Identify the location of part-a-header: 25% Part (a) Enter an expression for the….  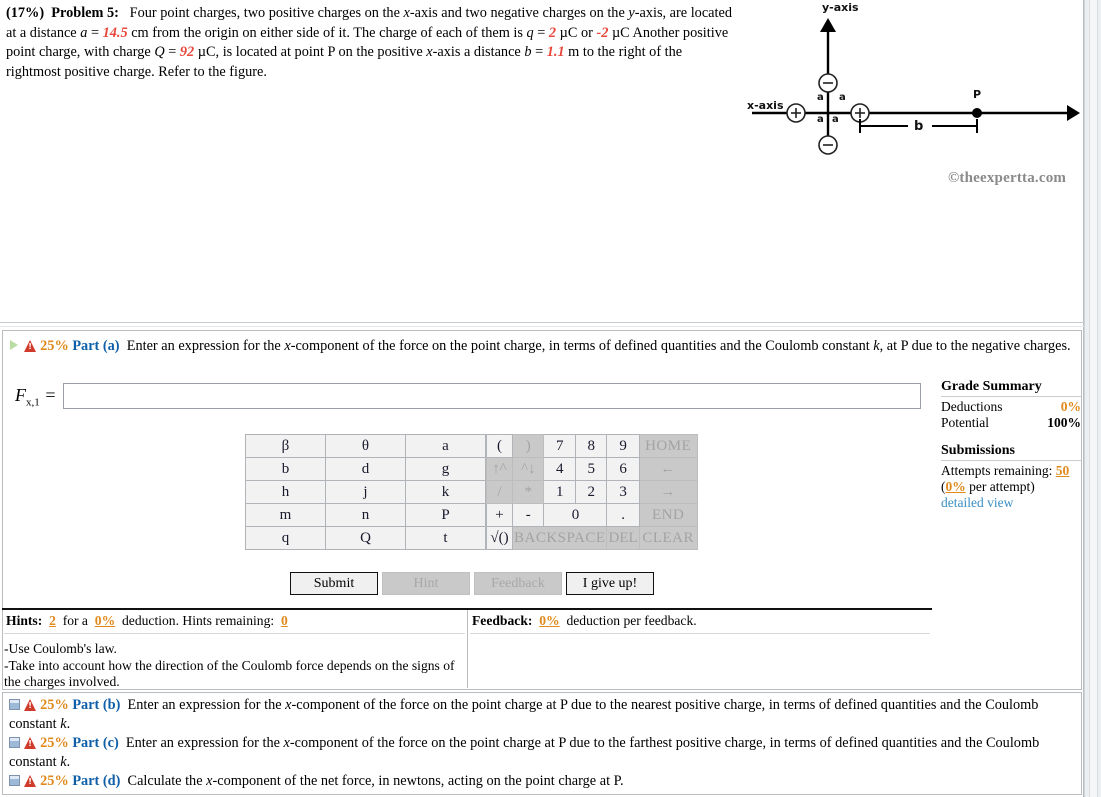
(540, 346).